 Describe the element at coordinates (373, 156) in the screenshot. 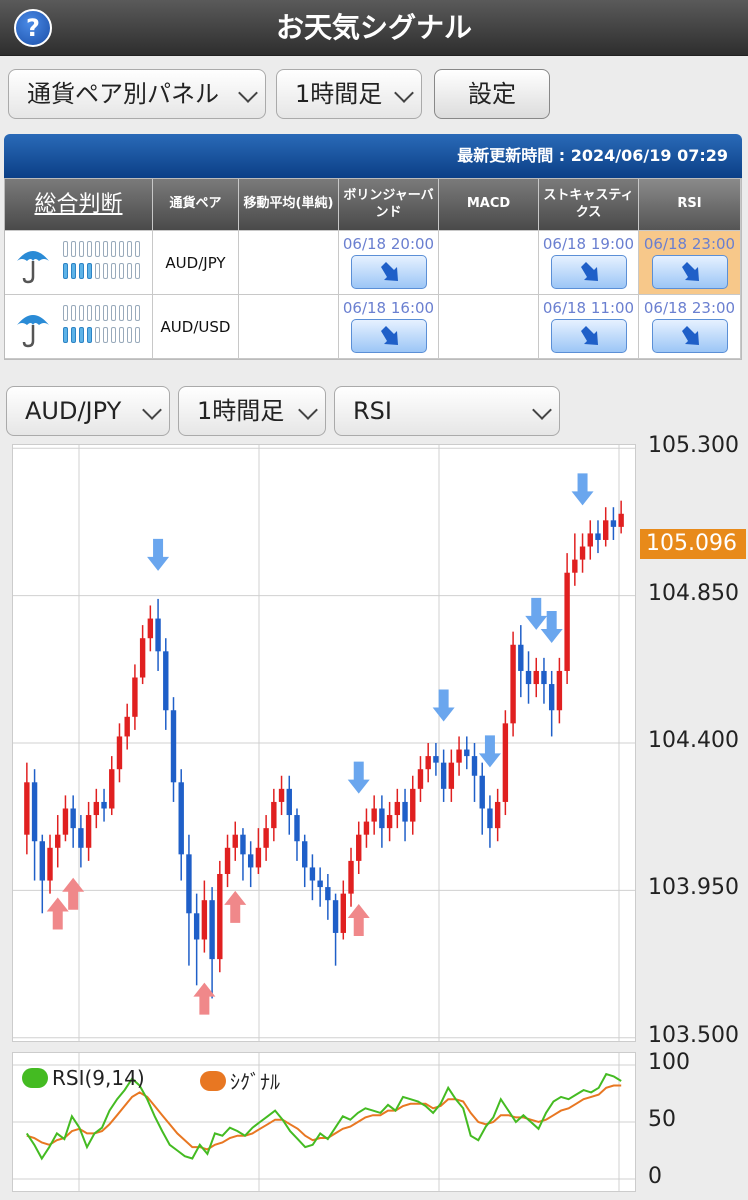

I see `panel-header-bar: 最新更新時間 : 2024/06/19 07:29` at that location.